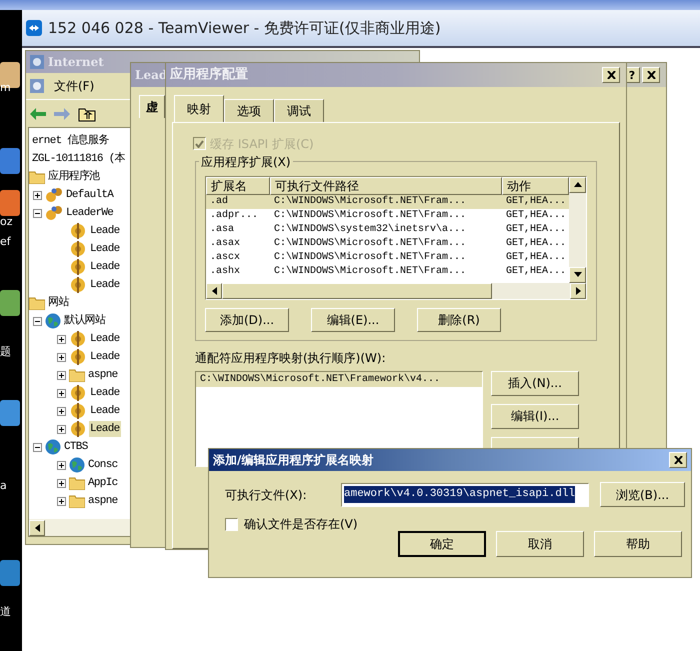  Describe the element at coordinates (103, 465) in the screenshot. I see `tree-item: Consc` at that location.